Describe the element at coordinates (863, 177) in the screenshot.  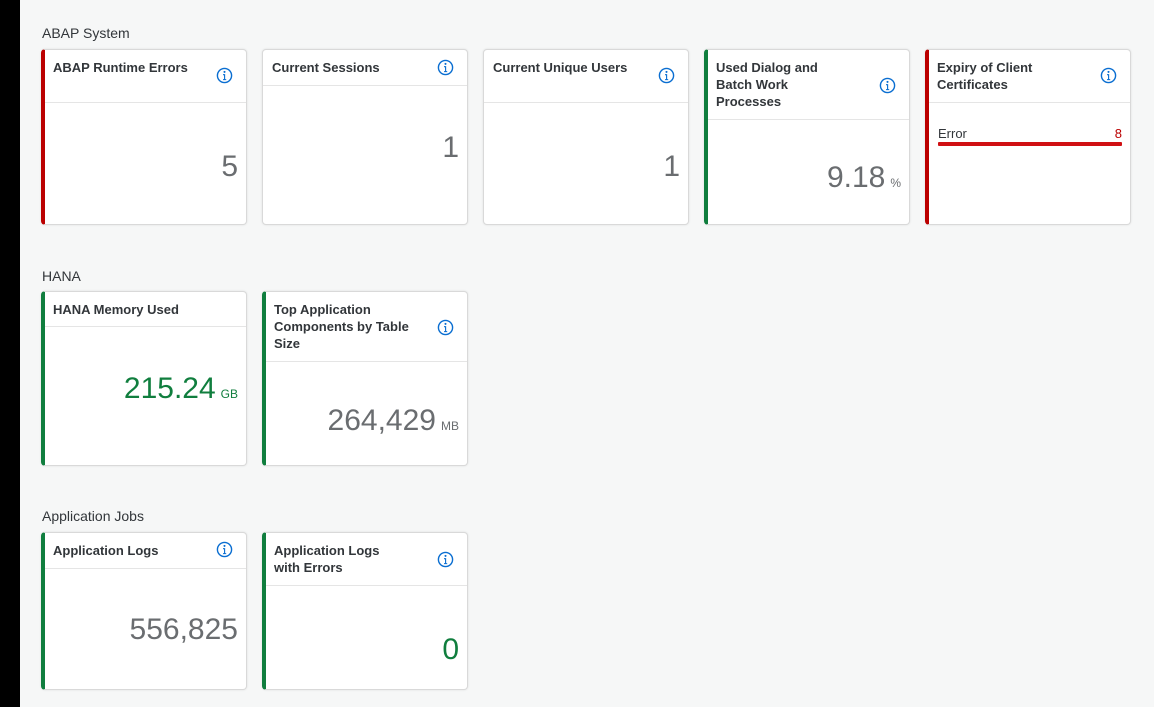
I see `kpi-value: 9.18%` at that location.